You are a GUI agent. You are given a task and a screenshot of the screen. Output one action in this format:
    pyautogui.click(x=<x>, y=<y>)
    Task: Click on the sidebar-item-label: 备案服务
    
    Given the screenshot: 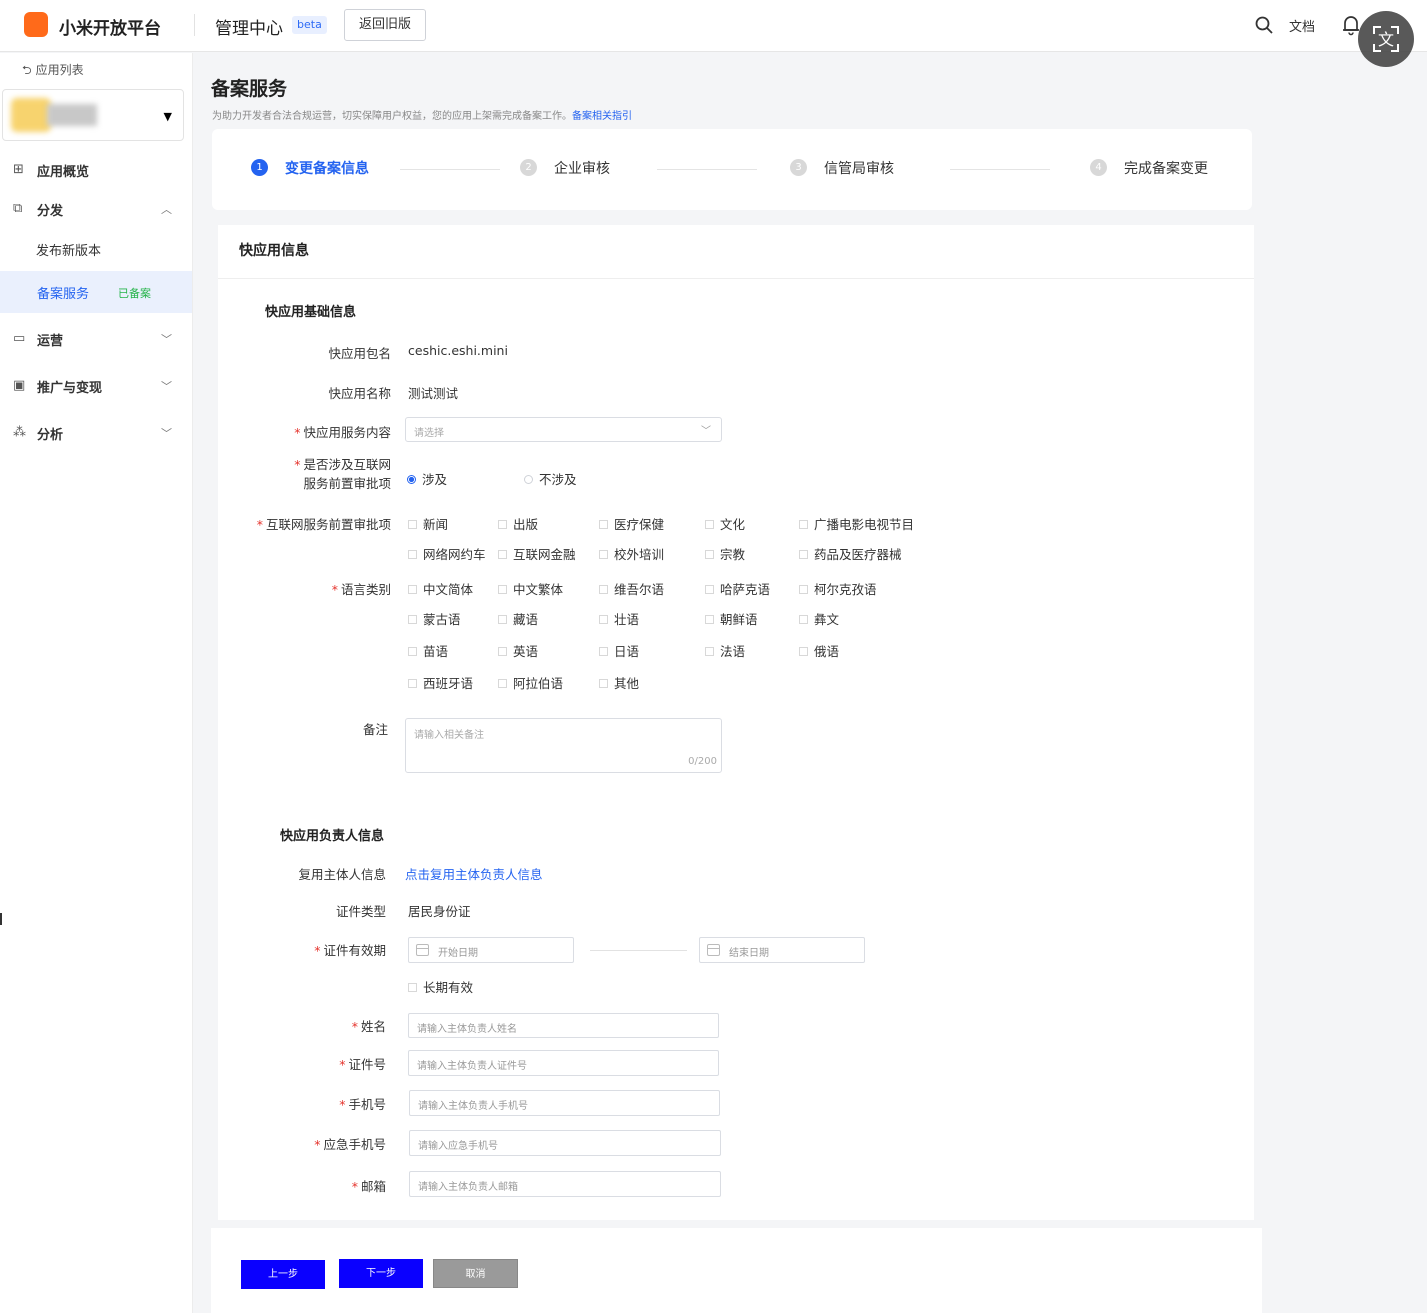 What is the action you would take?
    pyautogui.click(x=63, y=294)
    